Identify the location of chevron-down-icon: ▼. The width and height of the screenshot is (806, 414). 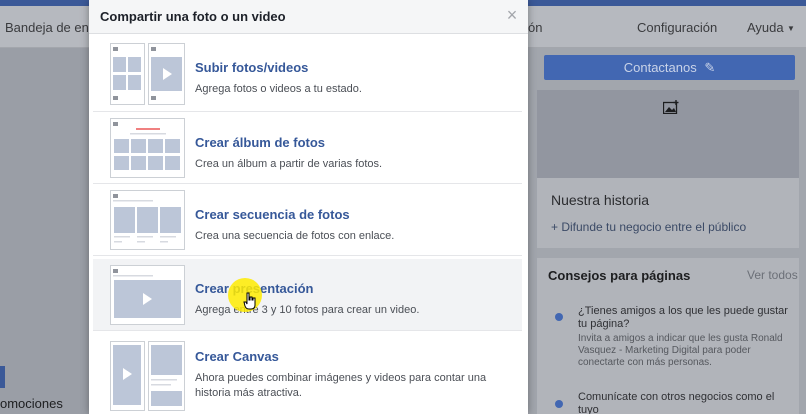
(791, 28).